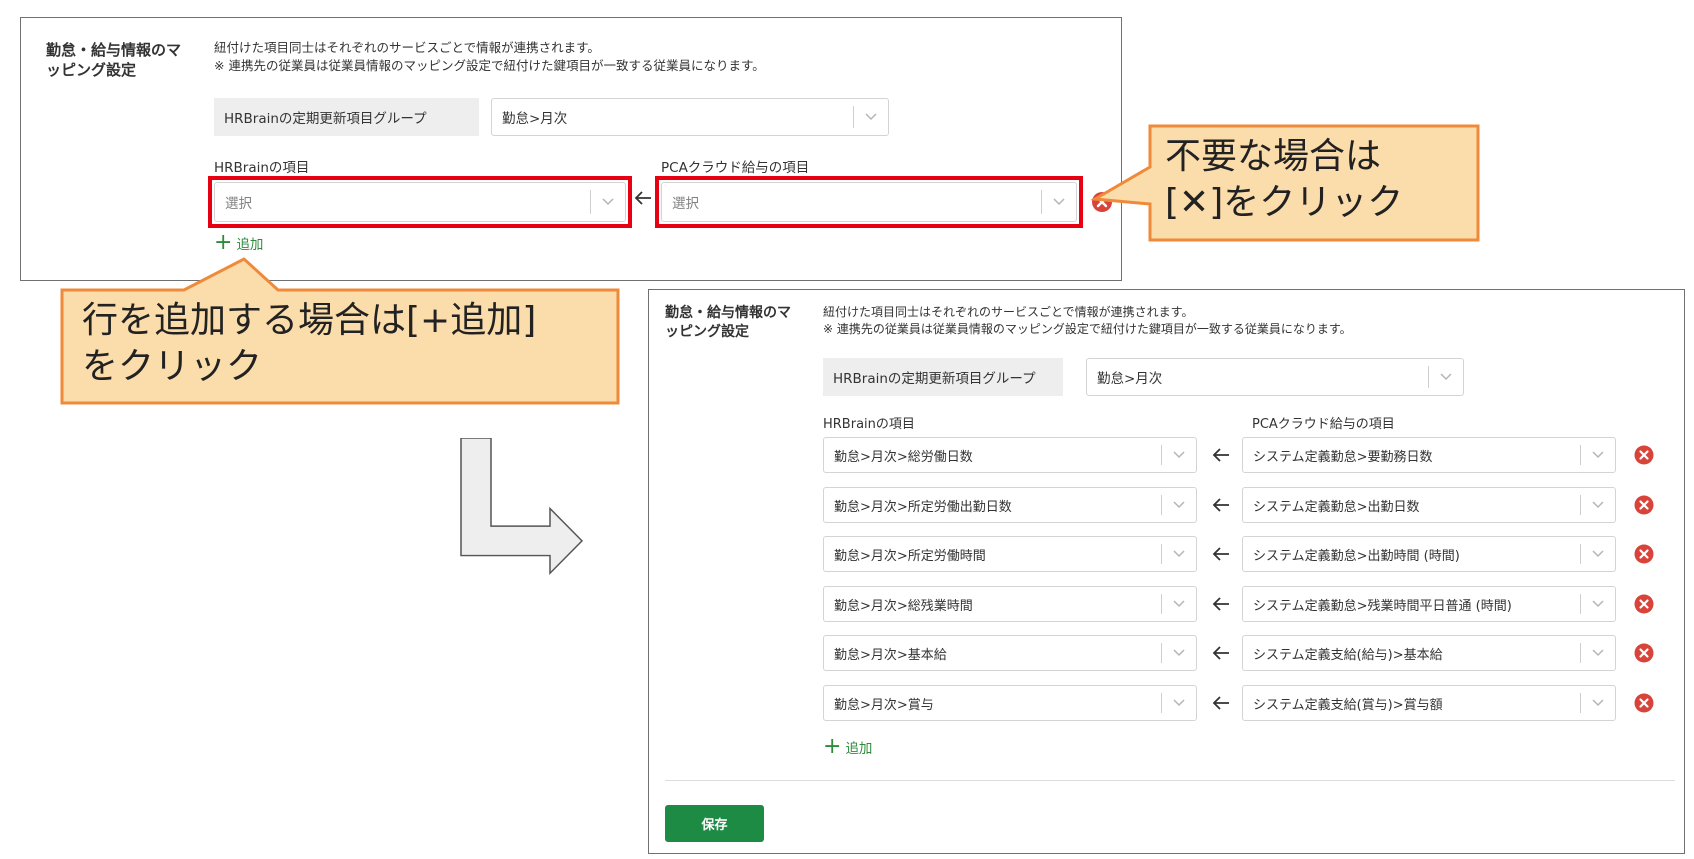 The width and height of the screenshot is (1694, 859). What do you see at coordinates (309, 320) in the screenshot?
I see `callout-add-line1: 行を追加する場合は[+追加]` at bounding box center [309, 320].